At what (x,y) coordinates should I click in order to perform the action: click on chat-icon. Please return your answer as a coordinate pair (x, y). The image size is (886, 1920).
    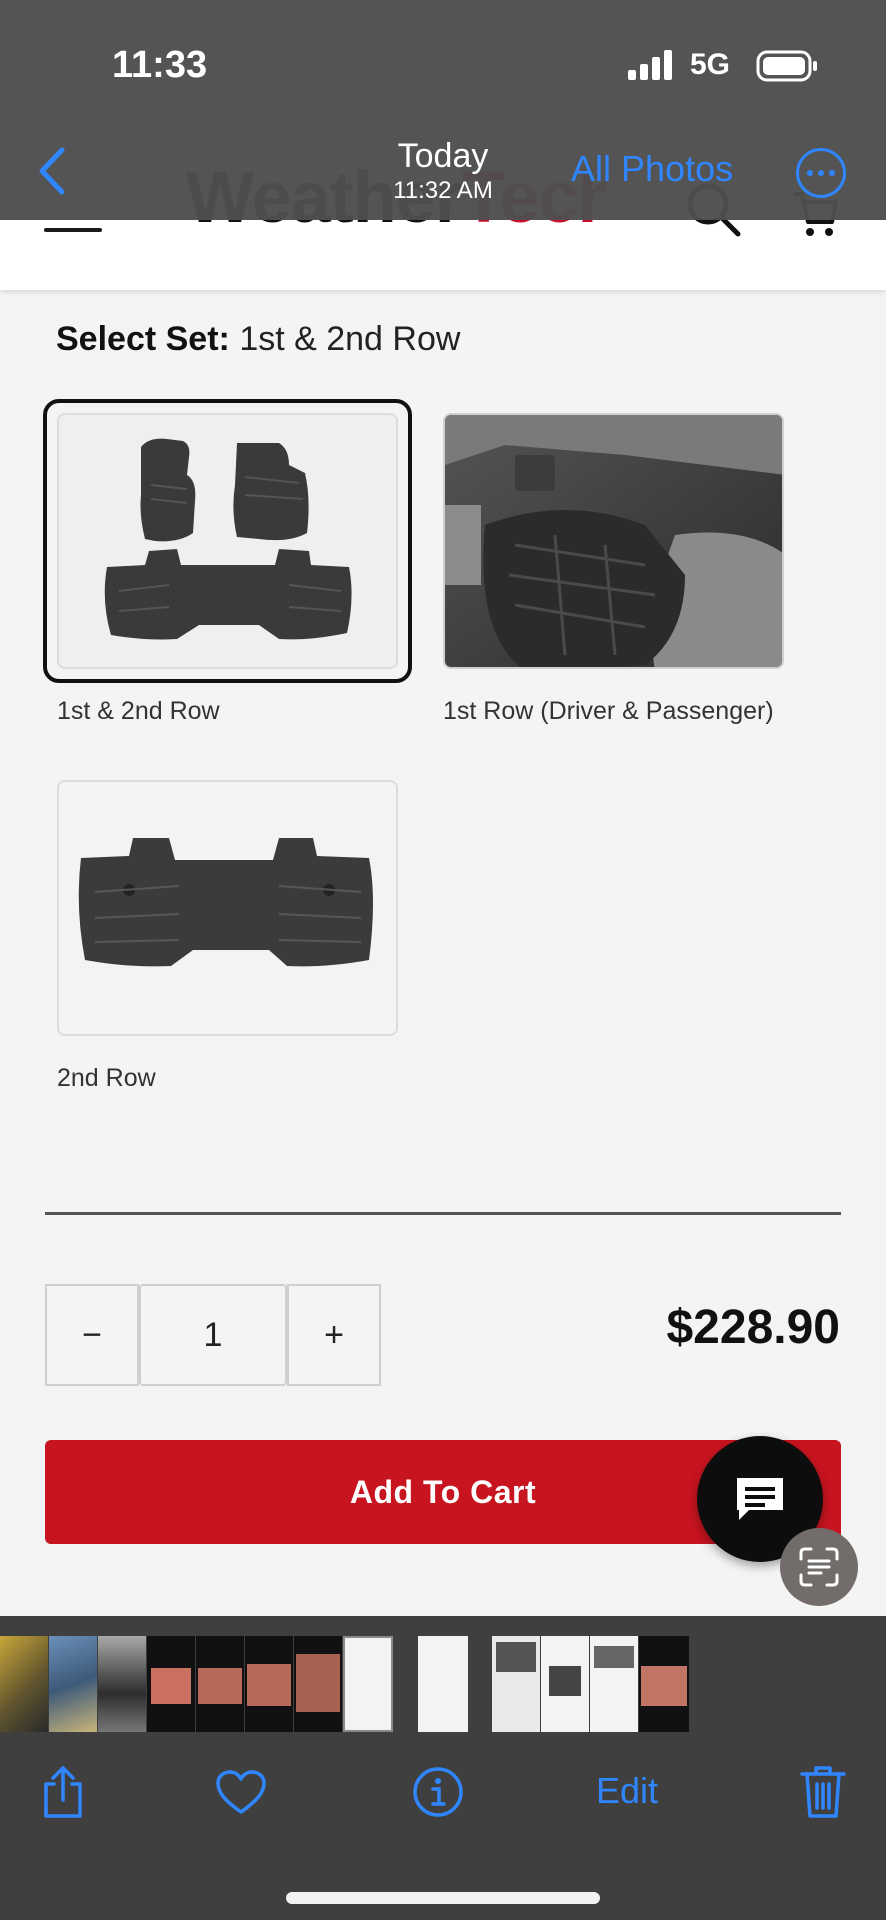
    Looking at the image, I should click on (760, 1499).